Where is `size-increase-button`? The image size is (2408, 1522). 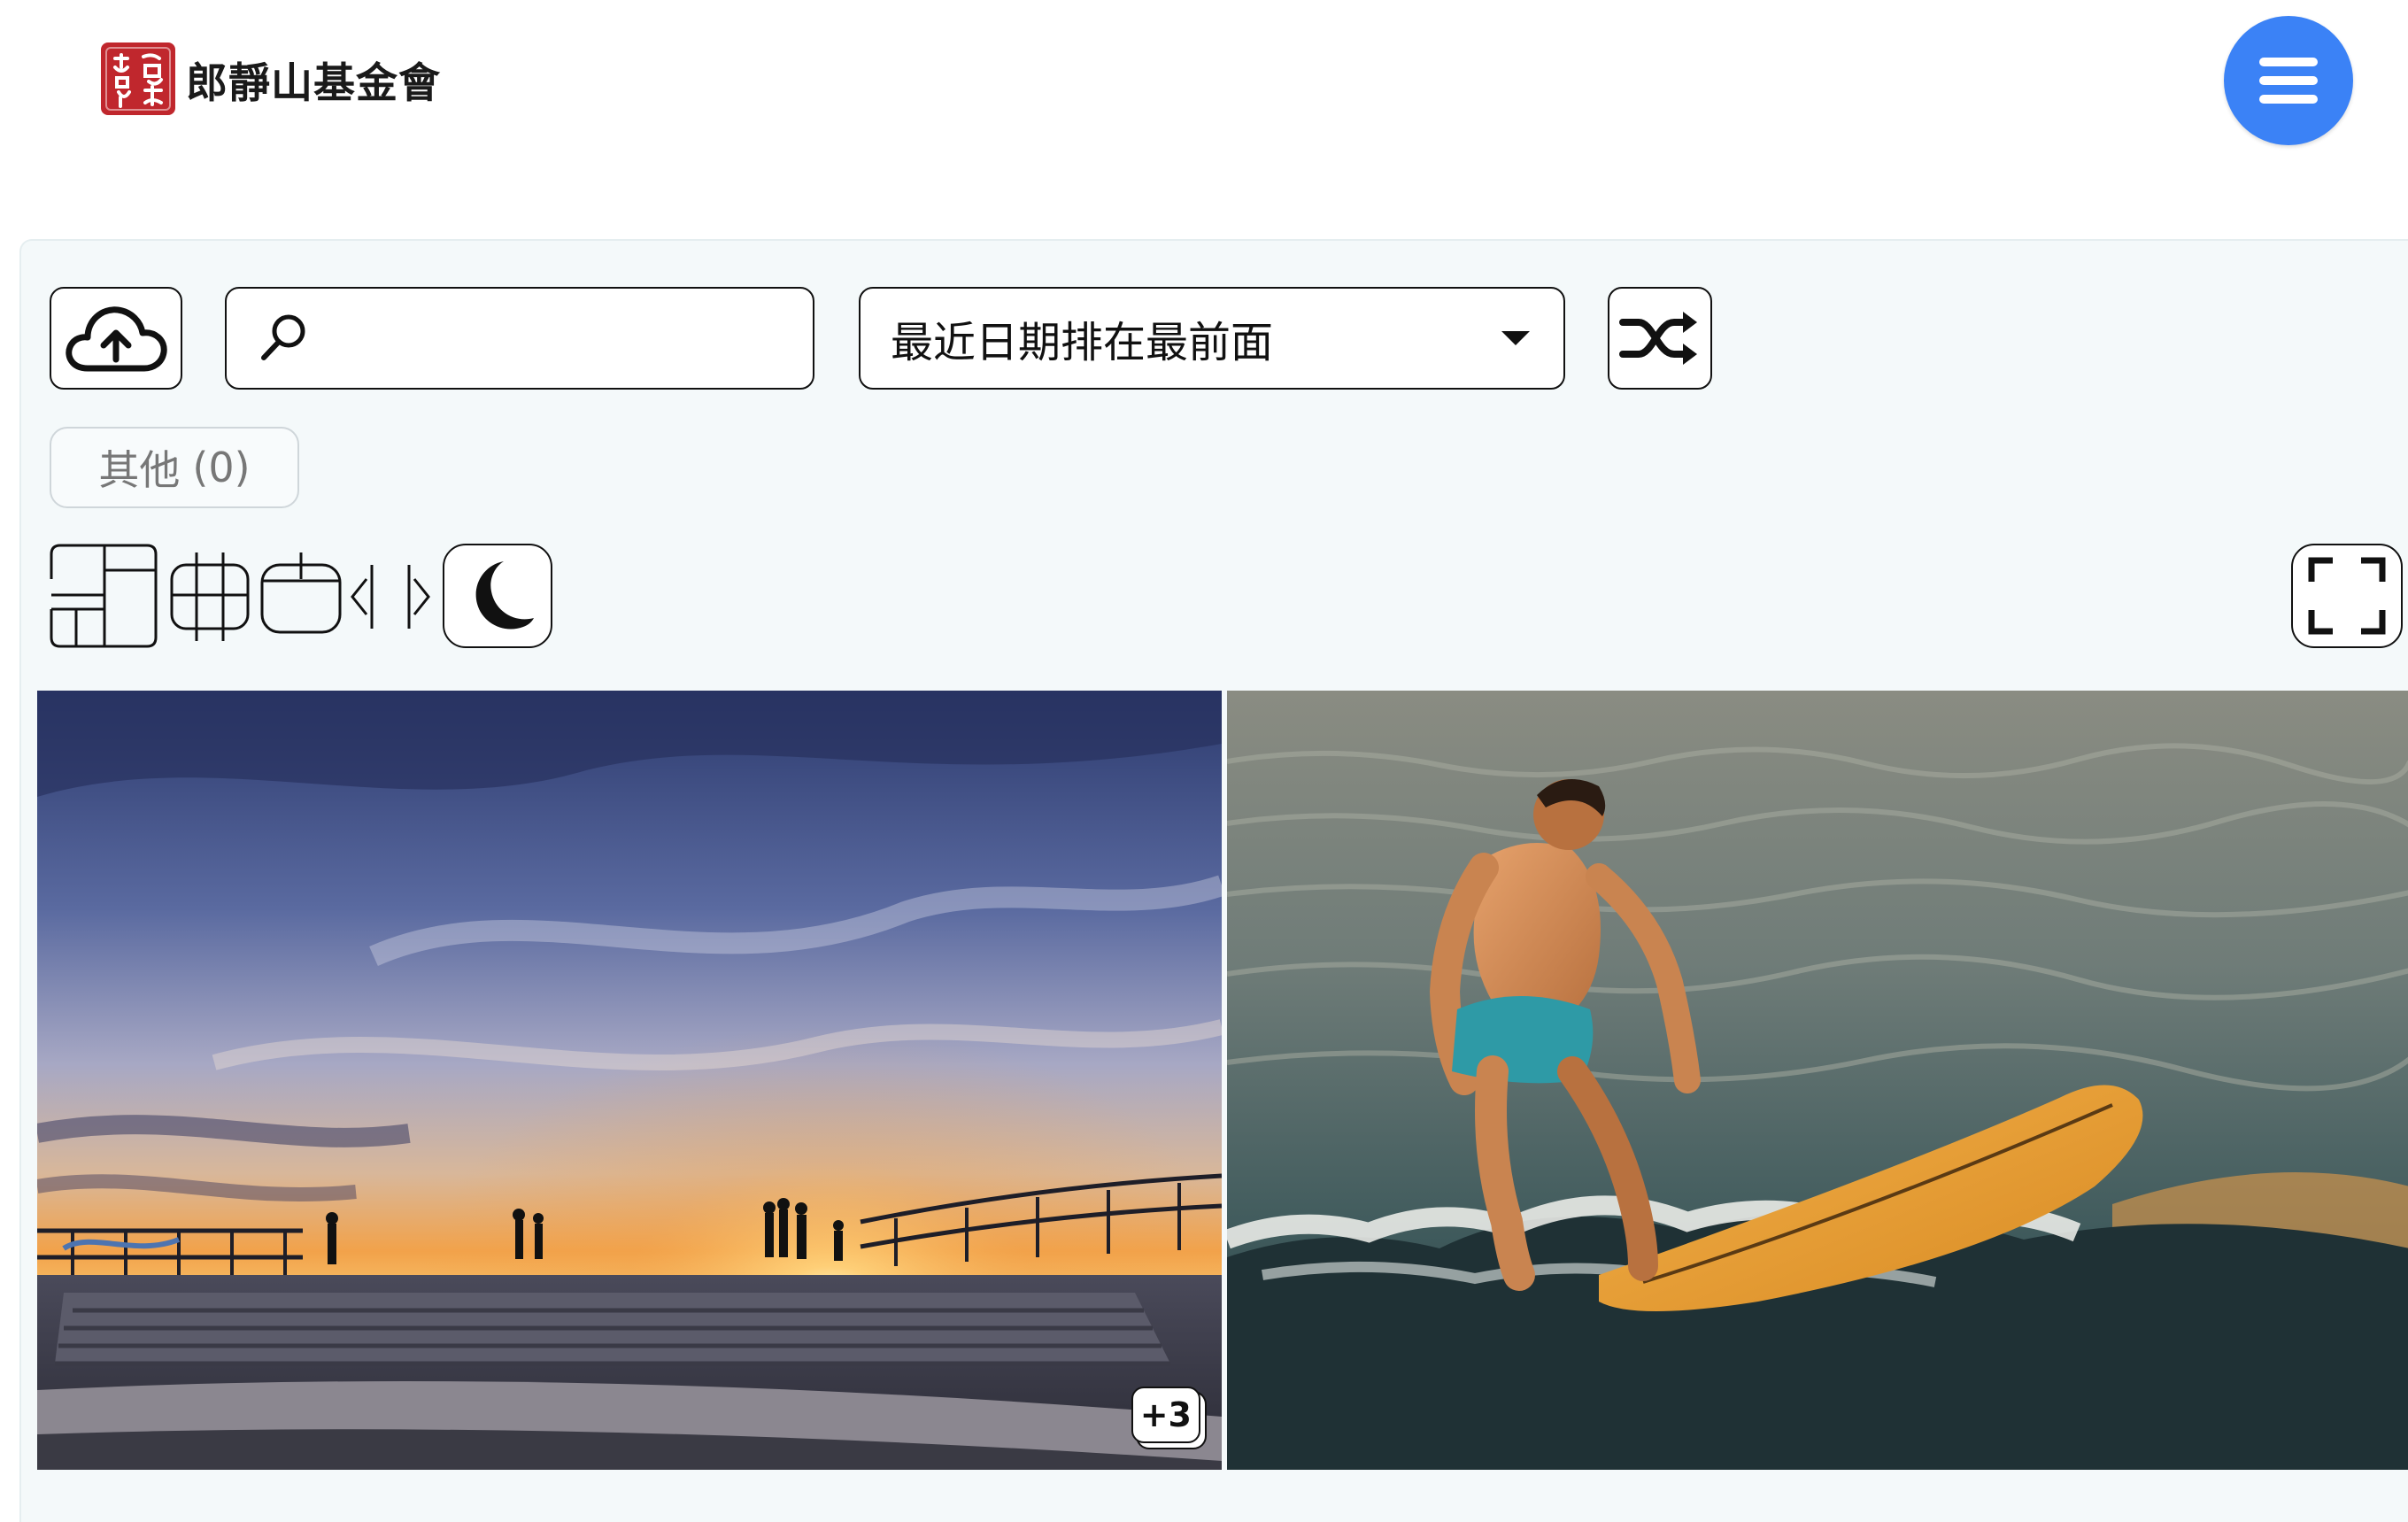 size-increase-button is located at coordinates (418, 596).